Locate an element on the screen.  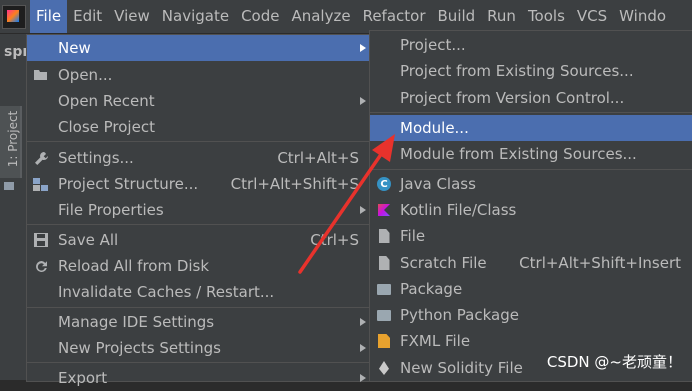
watermark-text: CSDN @~老顽童！ is located at coordinates (614, 362).